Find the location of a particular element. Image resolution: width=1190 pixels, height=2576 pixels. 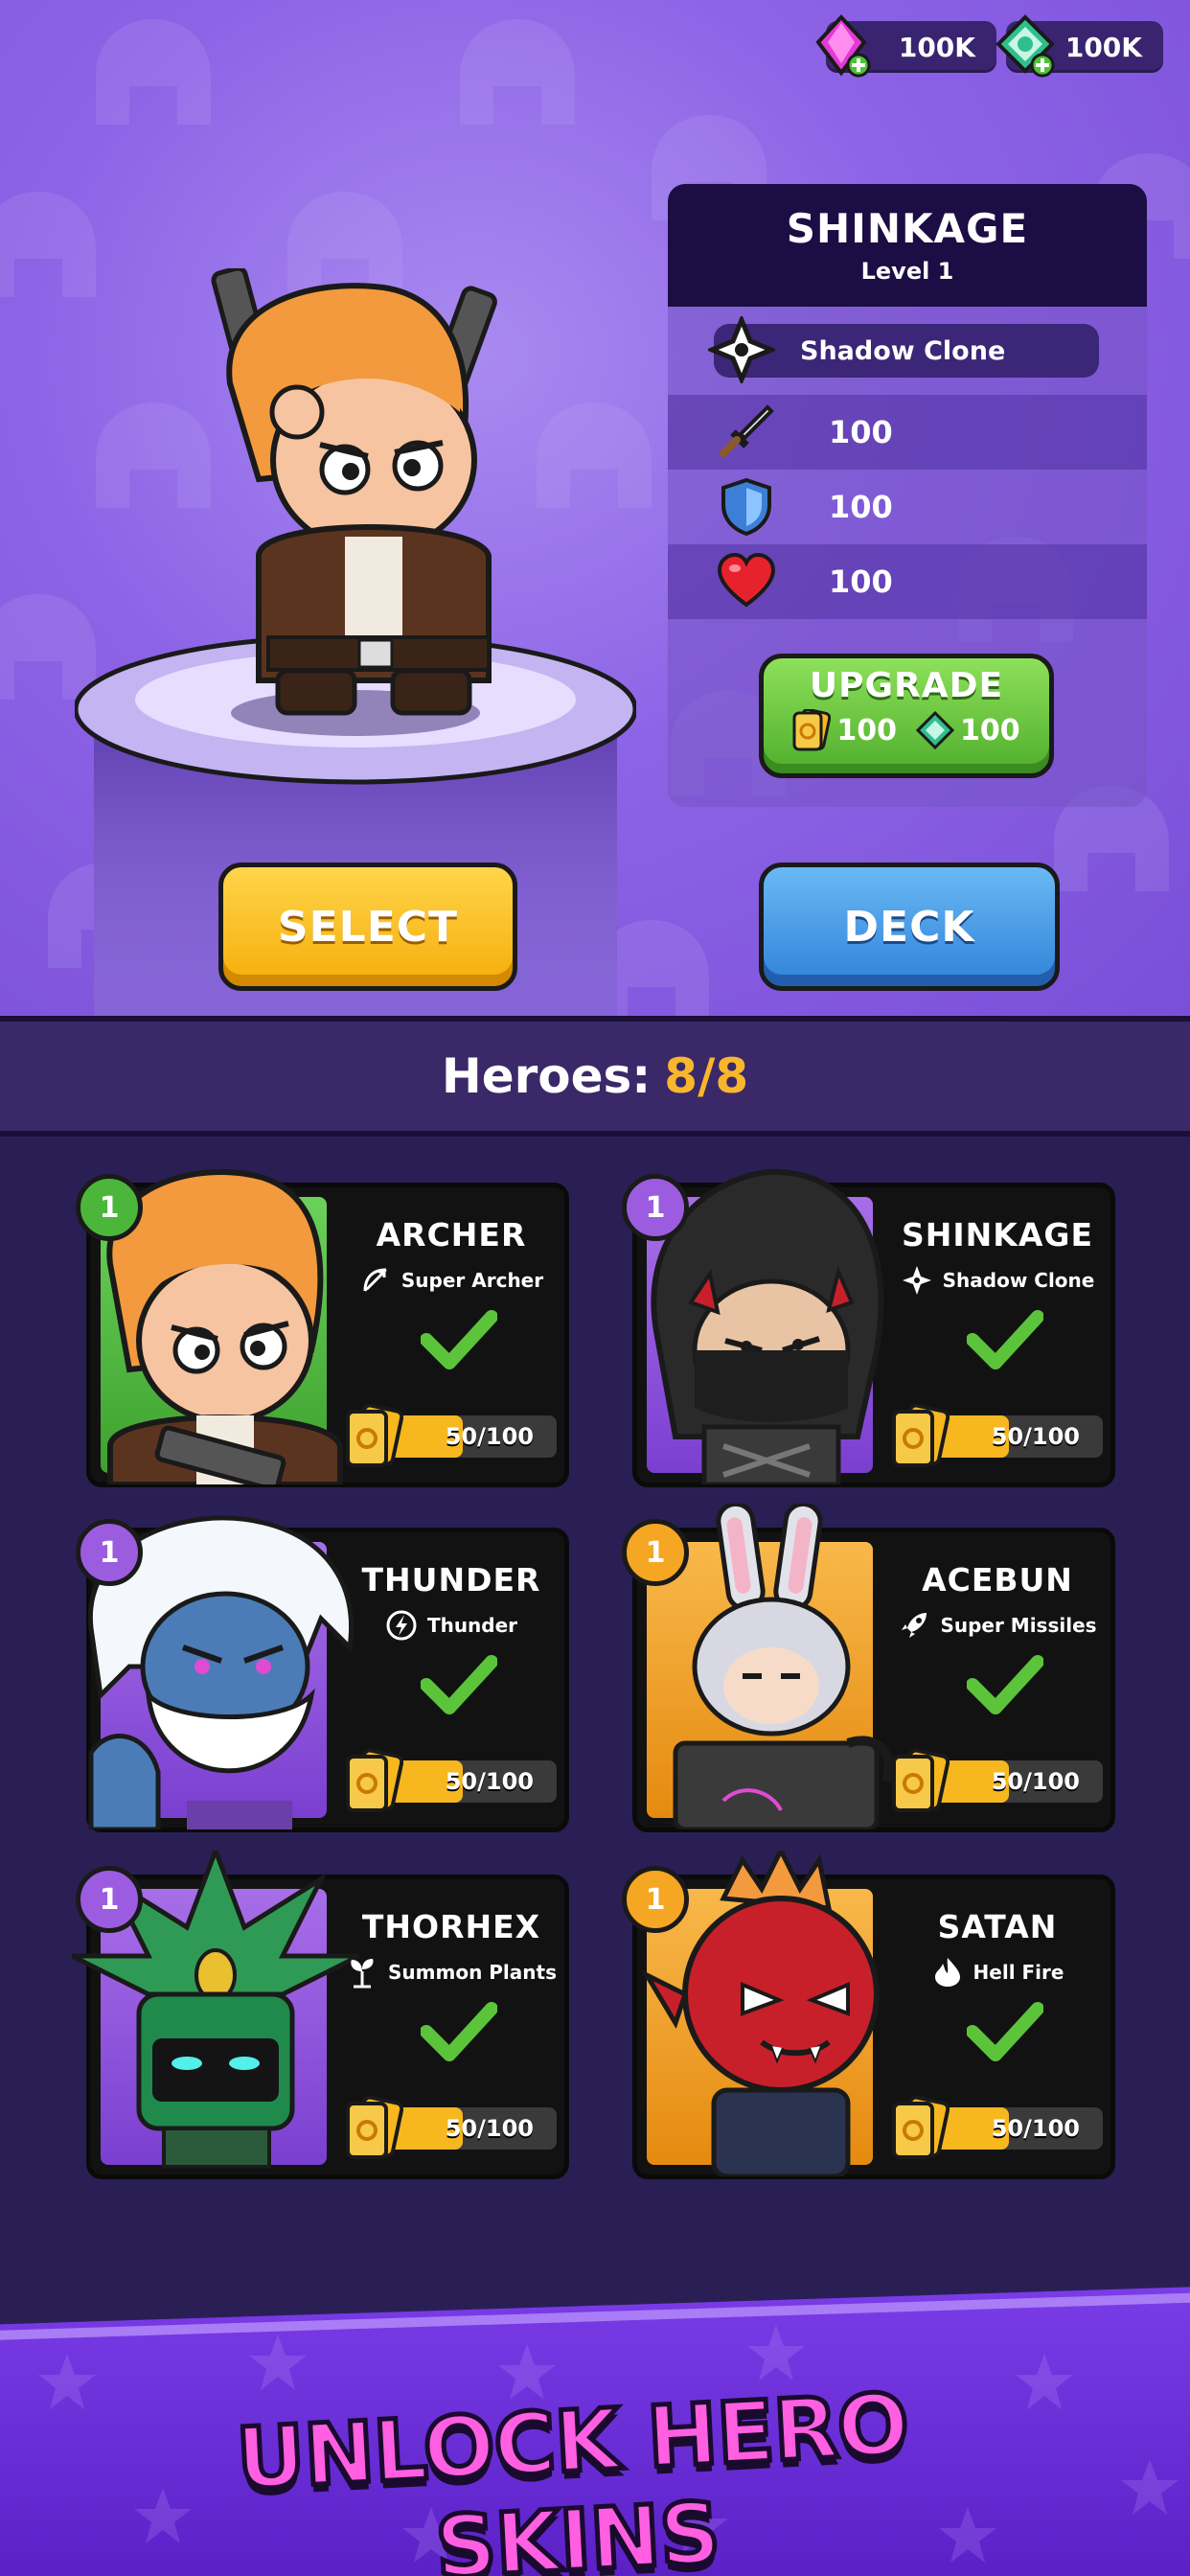

upgrade-button: UPGRADE 100 100 is located at coordinates (906, 716).